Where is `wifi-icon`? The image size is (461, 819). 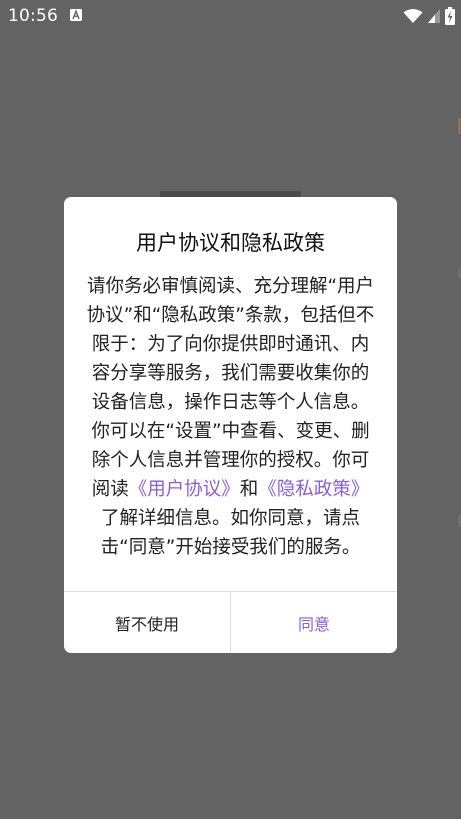
wifi-icon is located at coordinates (413, 16).